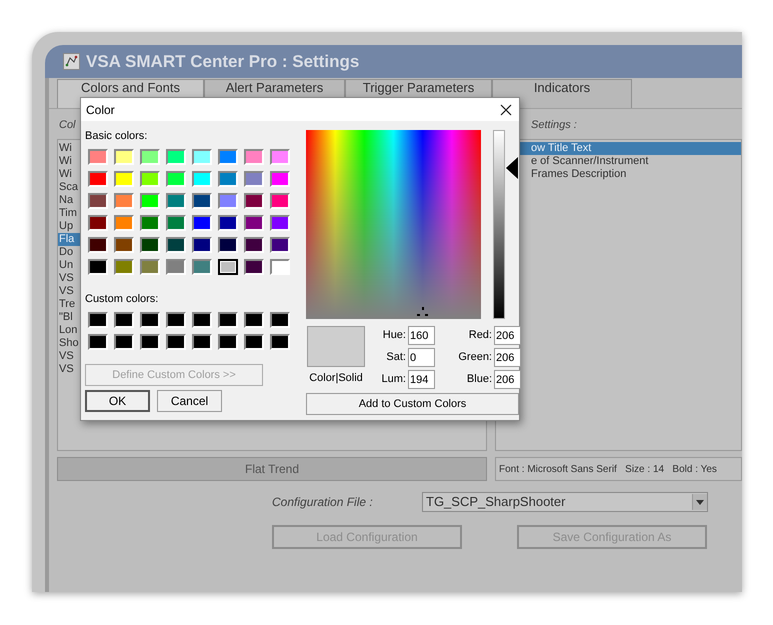  I want to click on cancel-button: Cancel, so click(189, 401).